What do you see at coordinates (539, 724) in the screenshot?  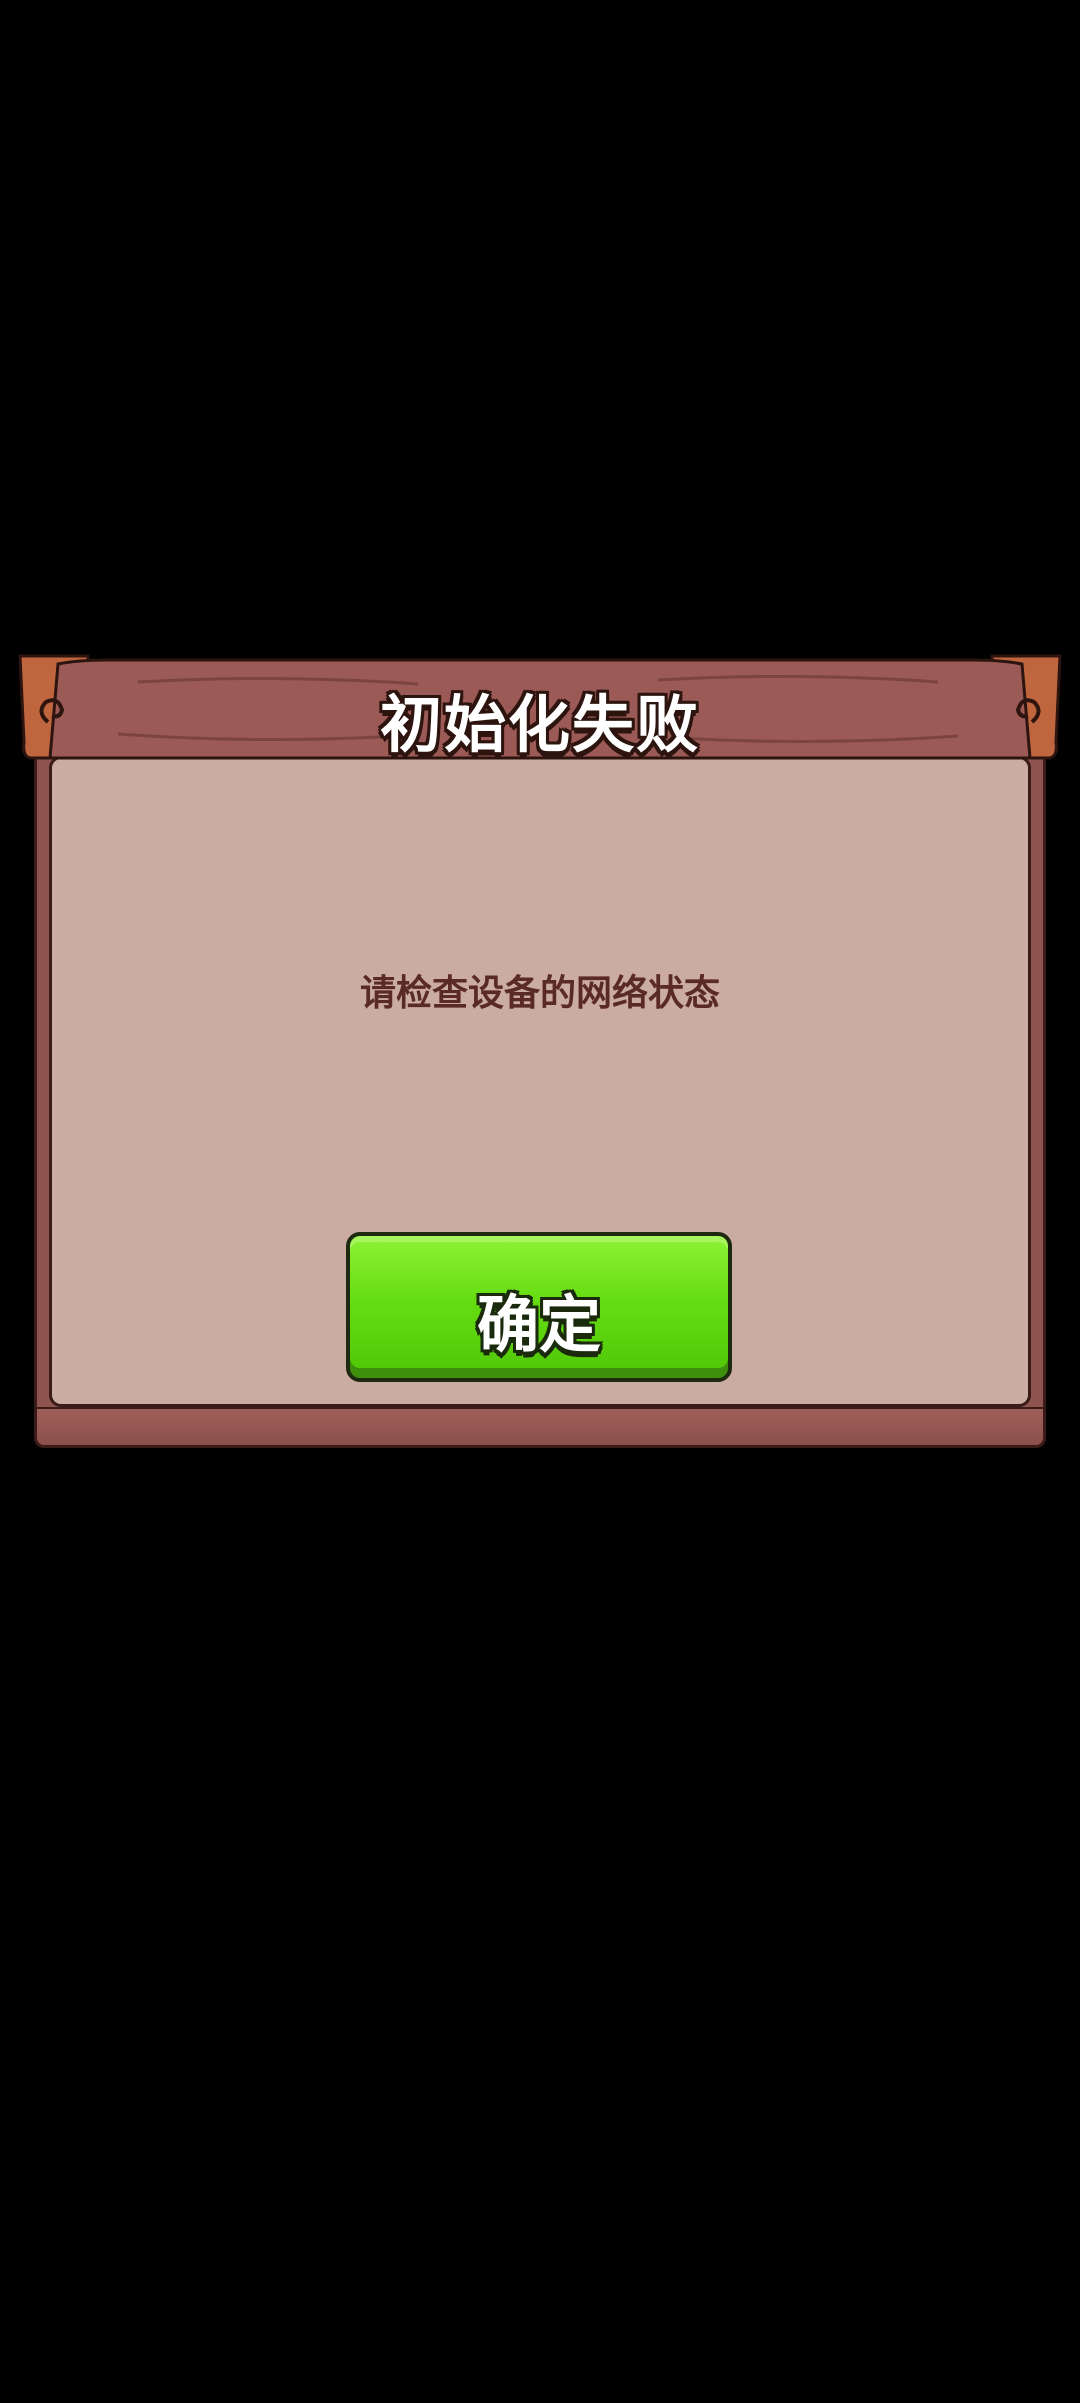 I see `dialog-title: 初始化失败` at bounding box center [539, 724].